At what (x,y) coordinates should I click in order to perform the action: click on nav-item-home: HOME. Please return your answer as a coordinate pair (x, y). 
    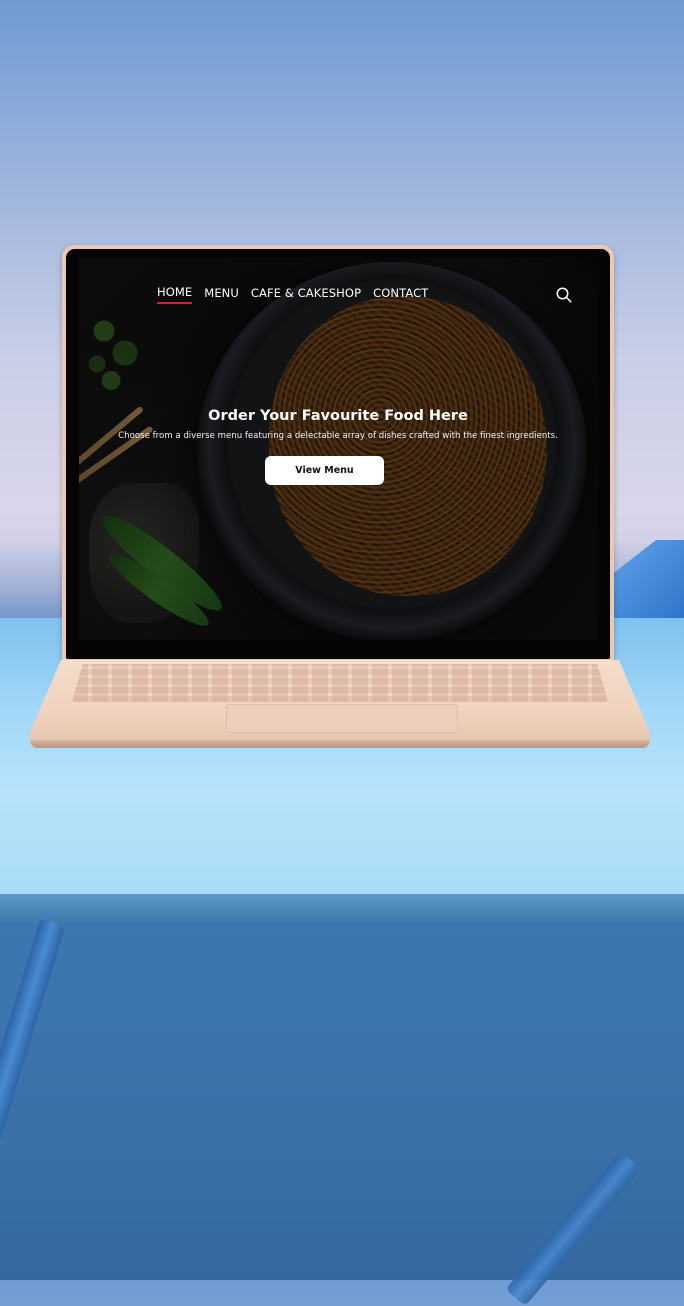
    Looking at the image, I should click on (175, 294).